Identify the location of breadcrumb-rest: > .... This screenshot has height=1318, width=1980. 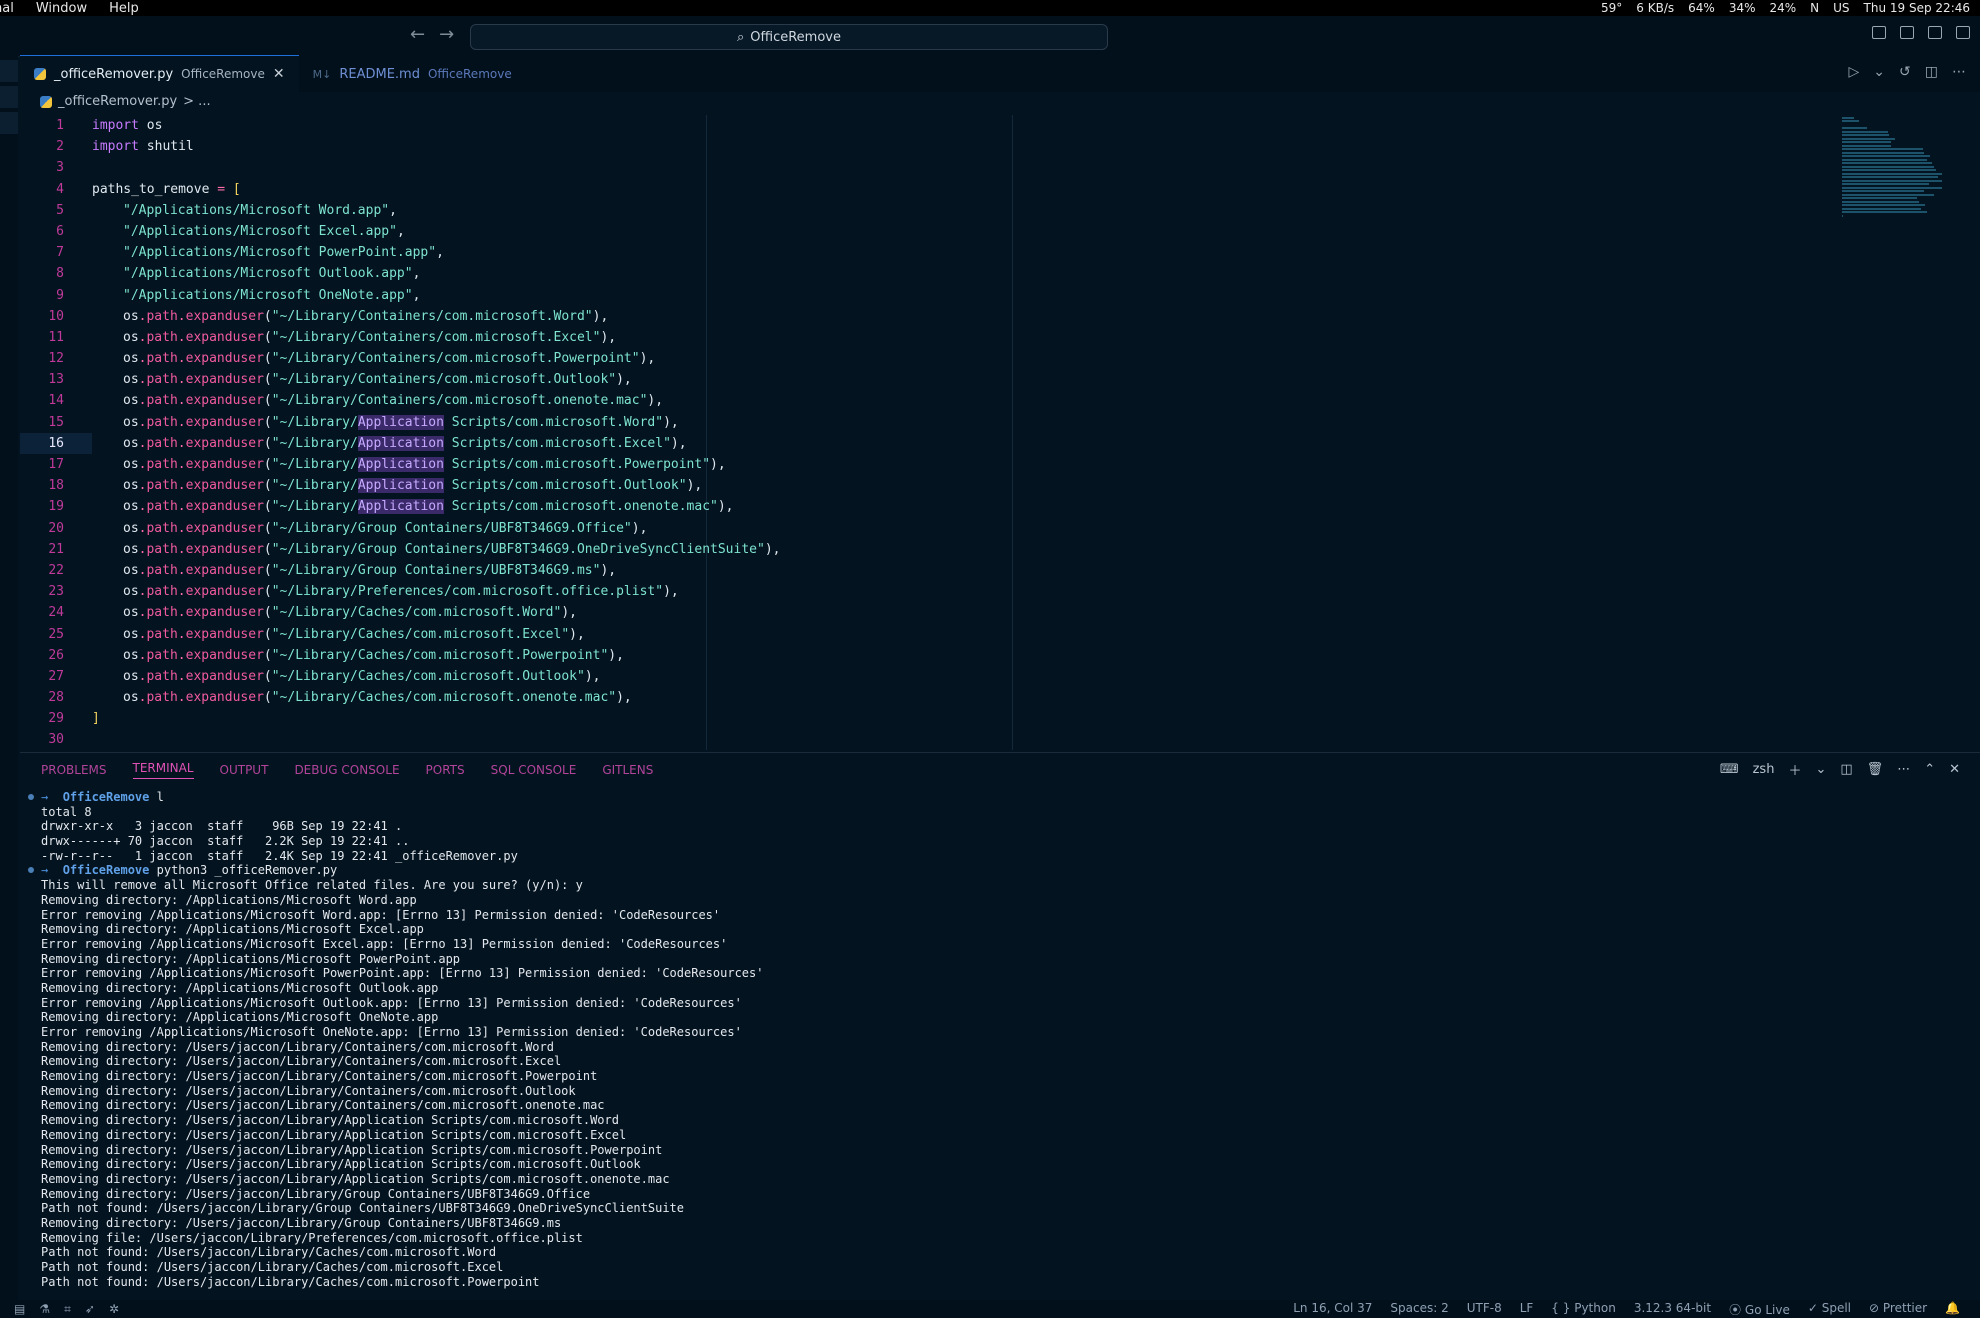
(196, 101).